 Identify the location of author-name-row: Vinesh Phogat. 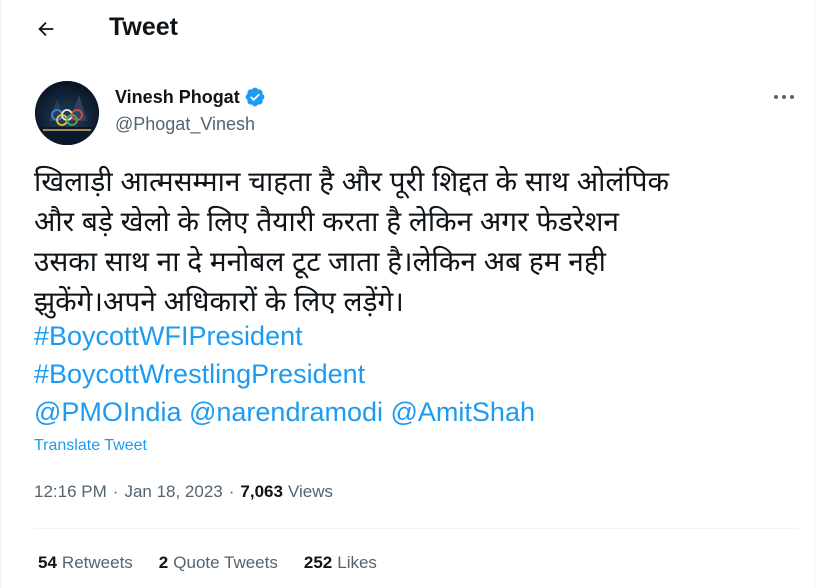
(190, 97).